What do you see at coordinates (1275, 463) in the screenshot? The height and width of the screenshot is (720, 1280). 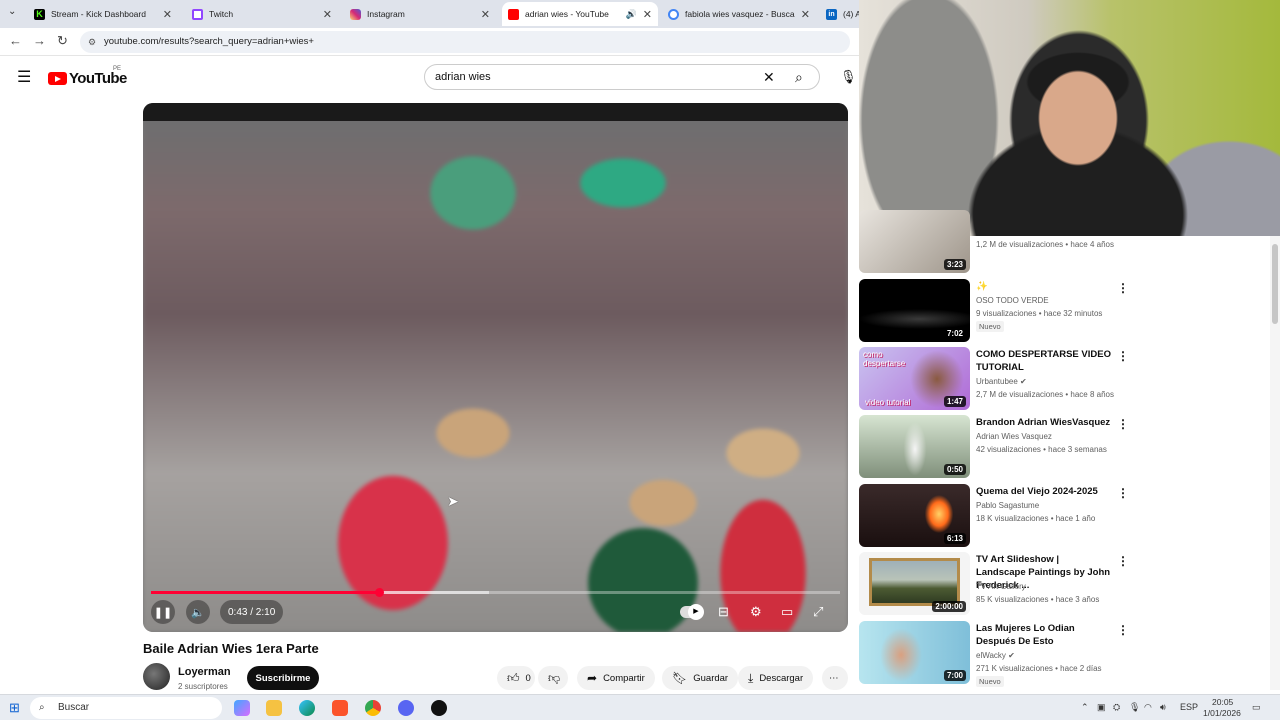 I see `scrollbar` at bounding box center [1275, 463].